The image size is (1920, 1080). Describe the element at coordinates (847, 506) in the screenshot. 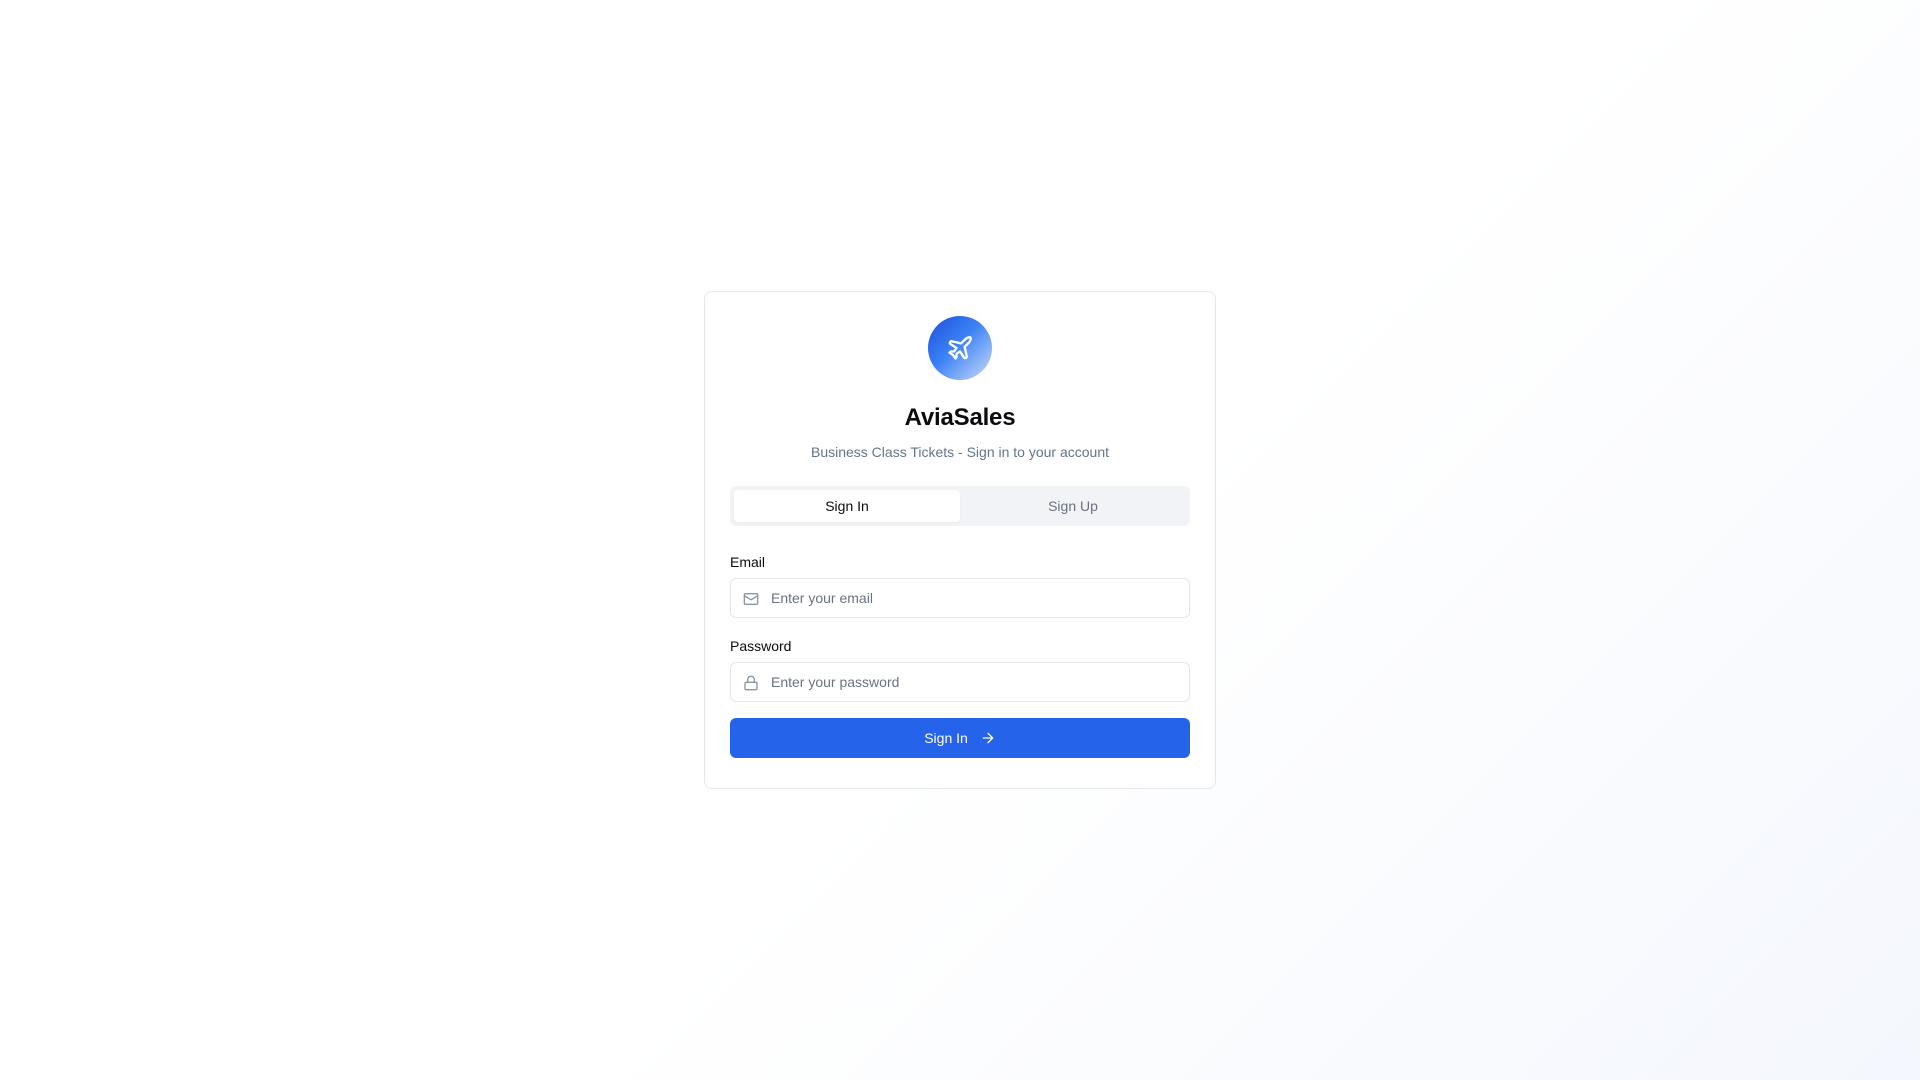

I see `tab-sign-in: Sign In` at that location.